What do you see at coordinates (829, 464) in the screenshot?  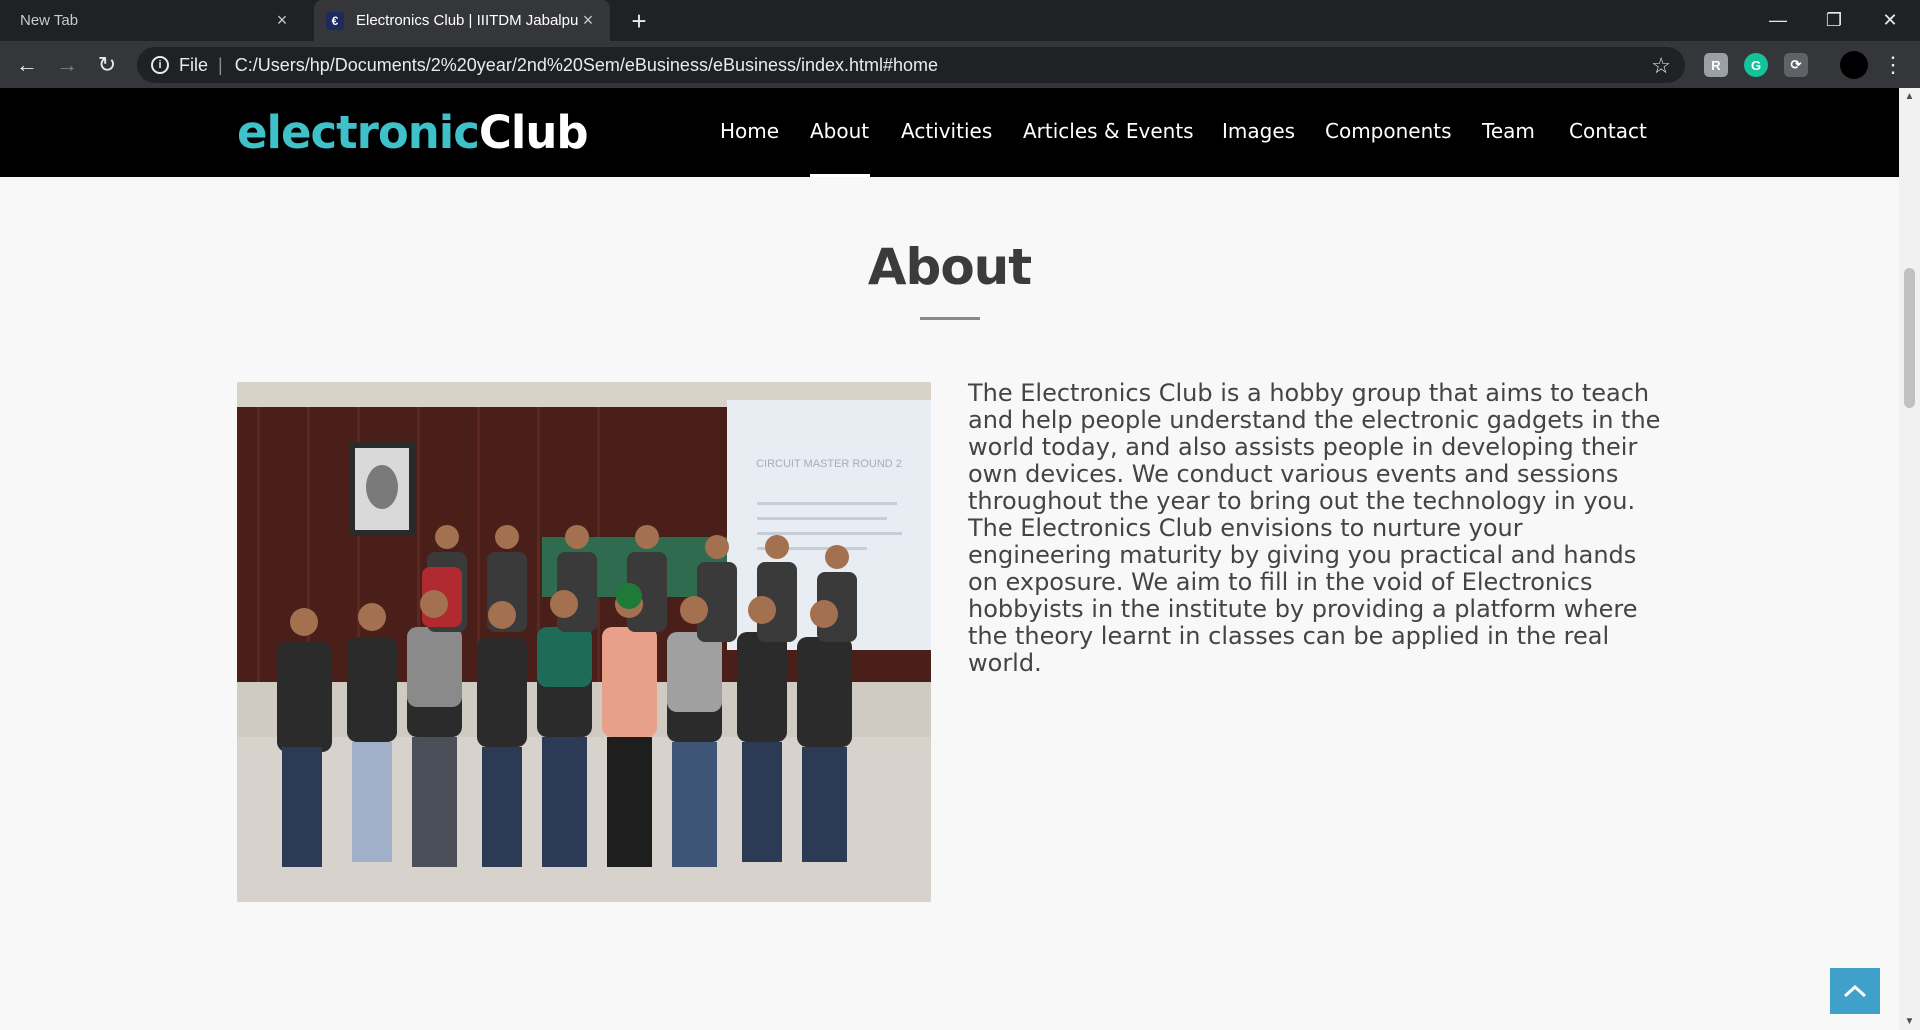 I see `slide-heading: CIRCUIT MASTER ROUND 2` at bounding box center [829, 464].